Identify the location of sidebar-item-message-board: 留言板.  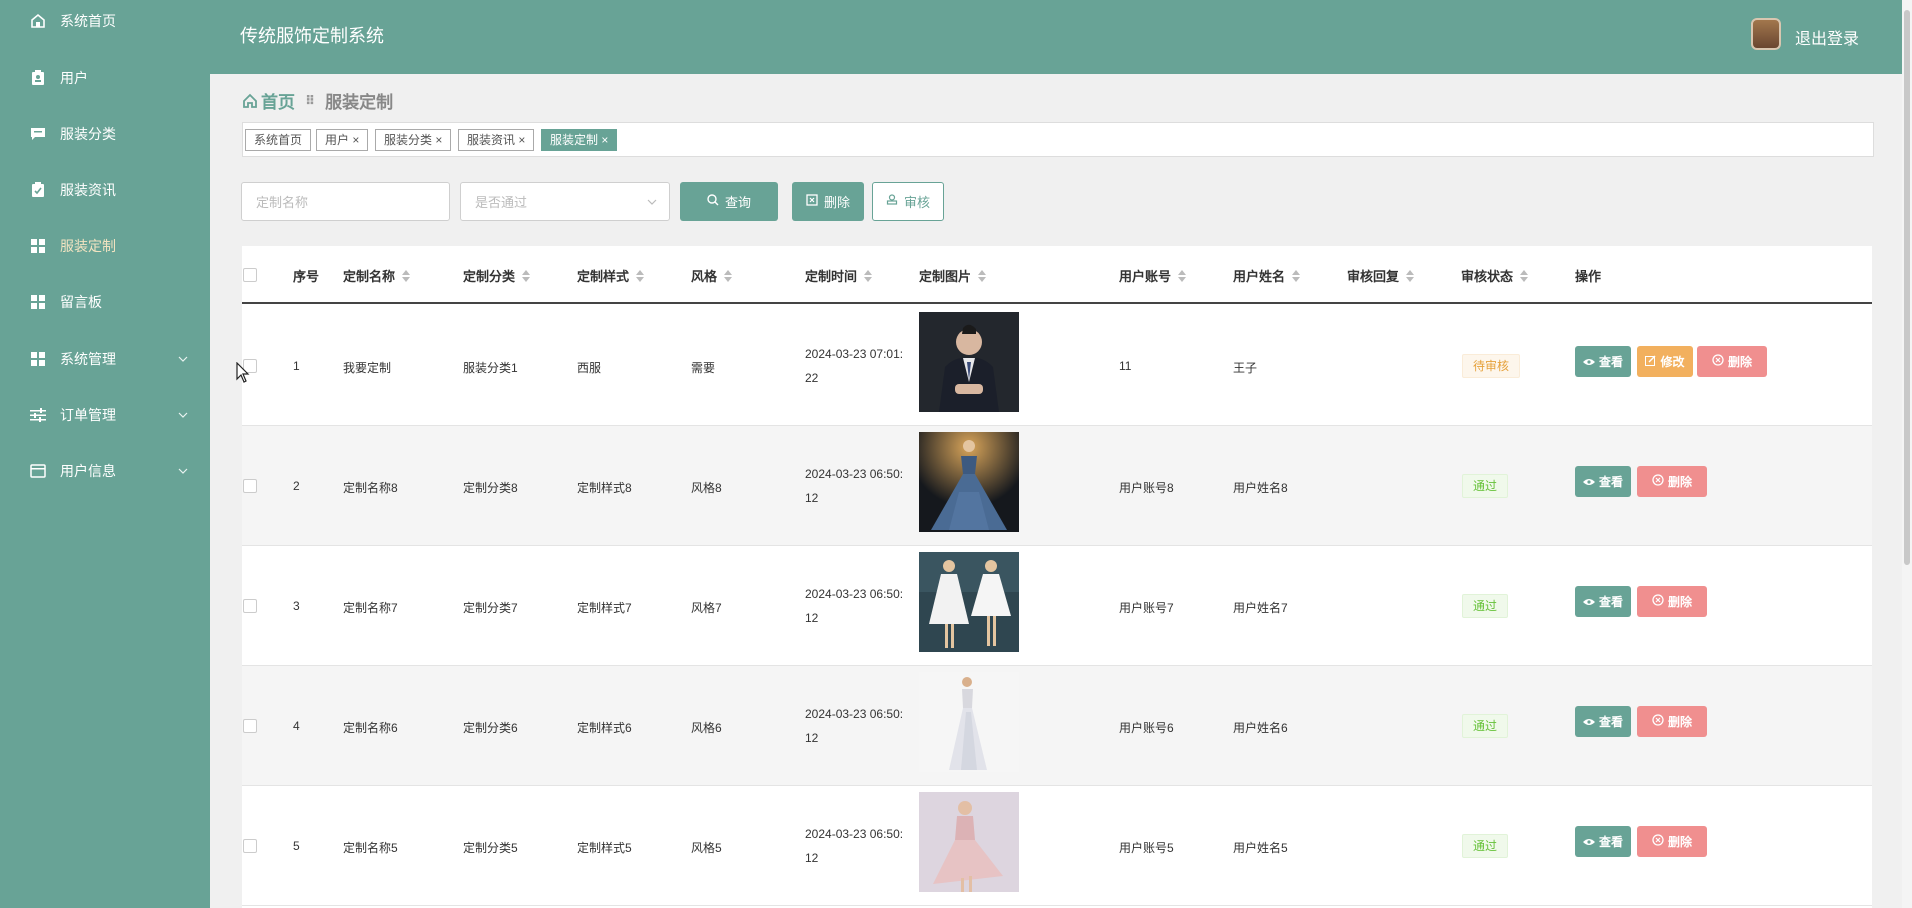
(105, 302).